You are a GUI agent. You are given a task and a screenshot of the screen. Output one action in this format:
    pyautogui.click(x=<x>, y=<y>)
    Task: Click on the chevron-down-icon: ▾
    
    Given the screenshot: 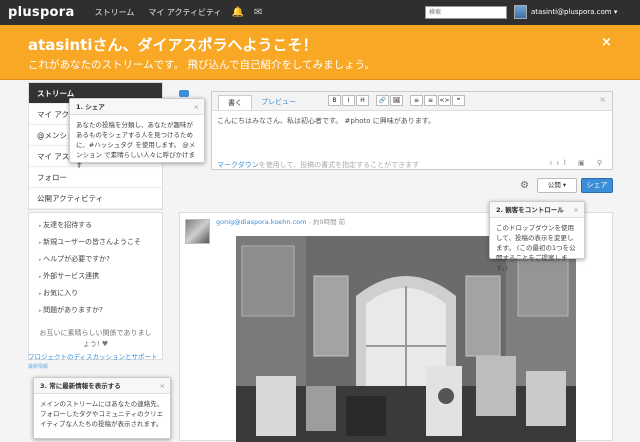 What is the action you would take?
    pyautogui.click(x=615, y=12)
    